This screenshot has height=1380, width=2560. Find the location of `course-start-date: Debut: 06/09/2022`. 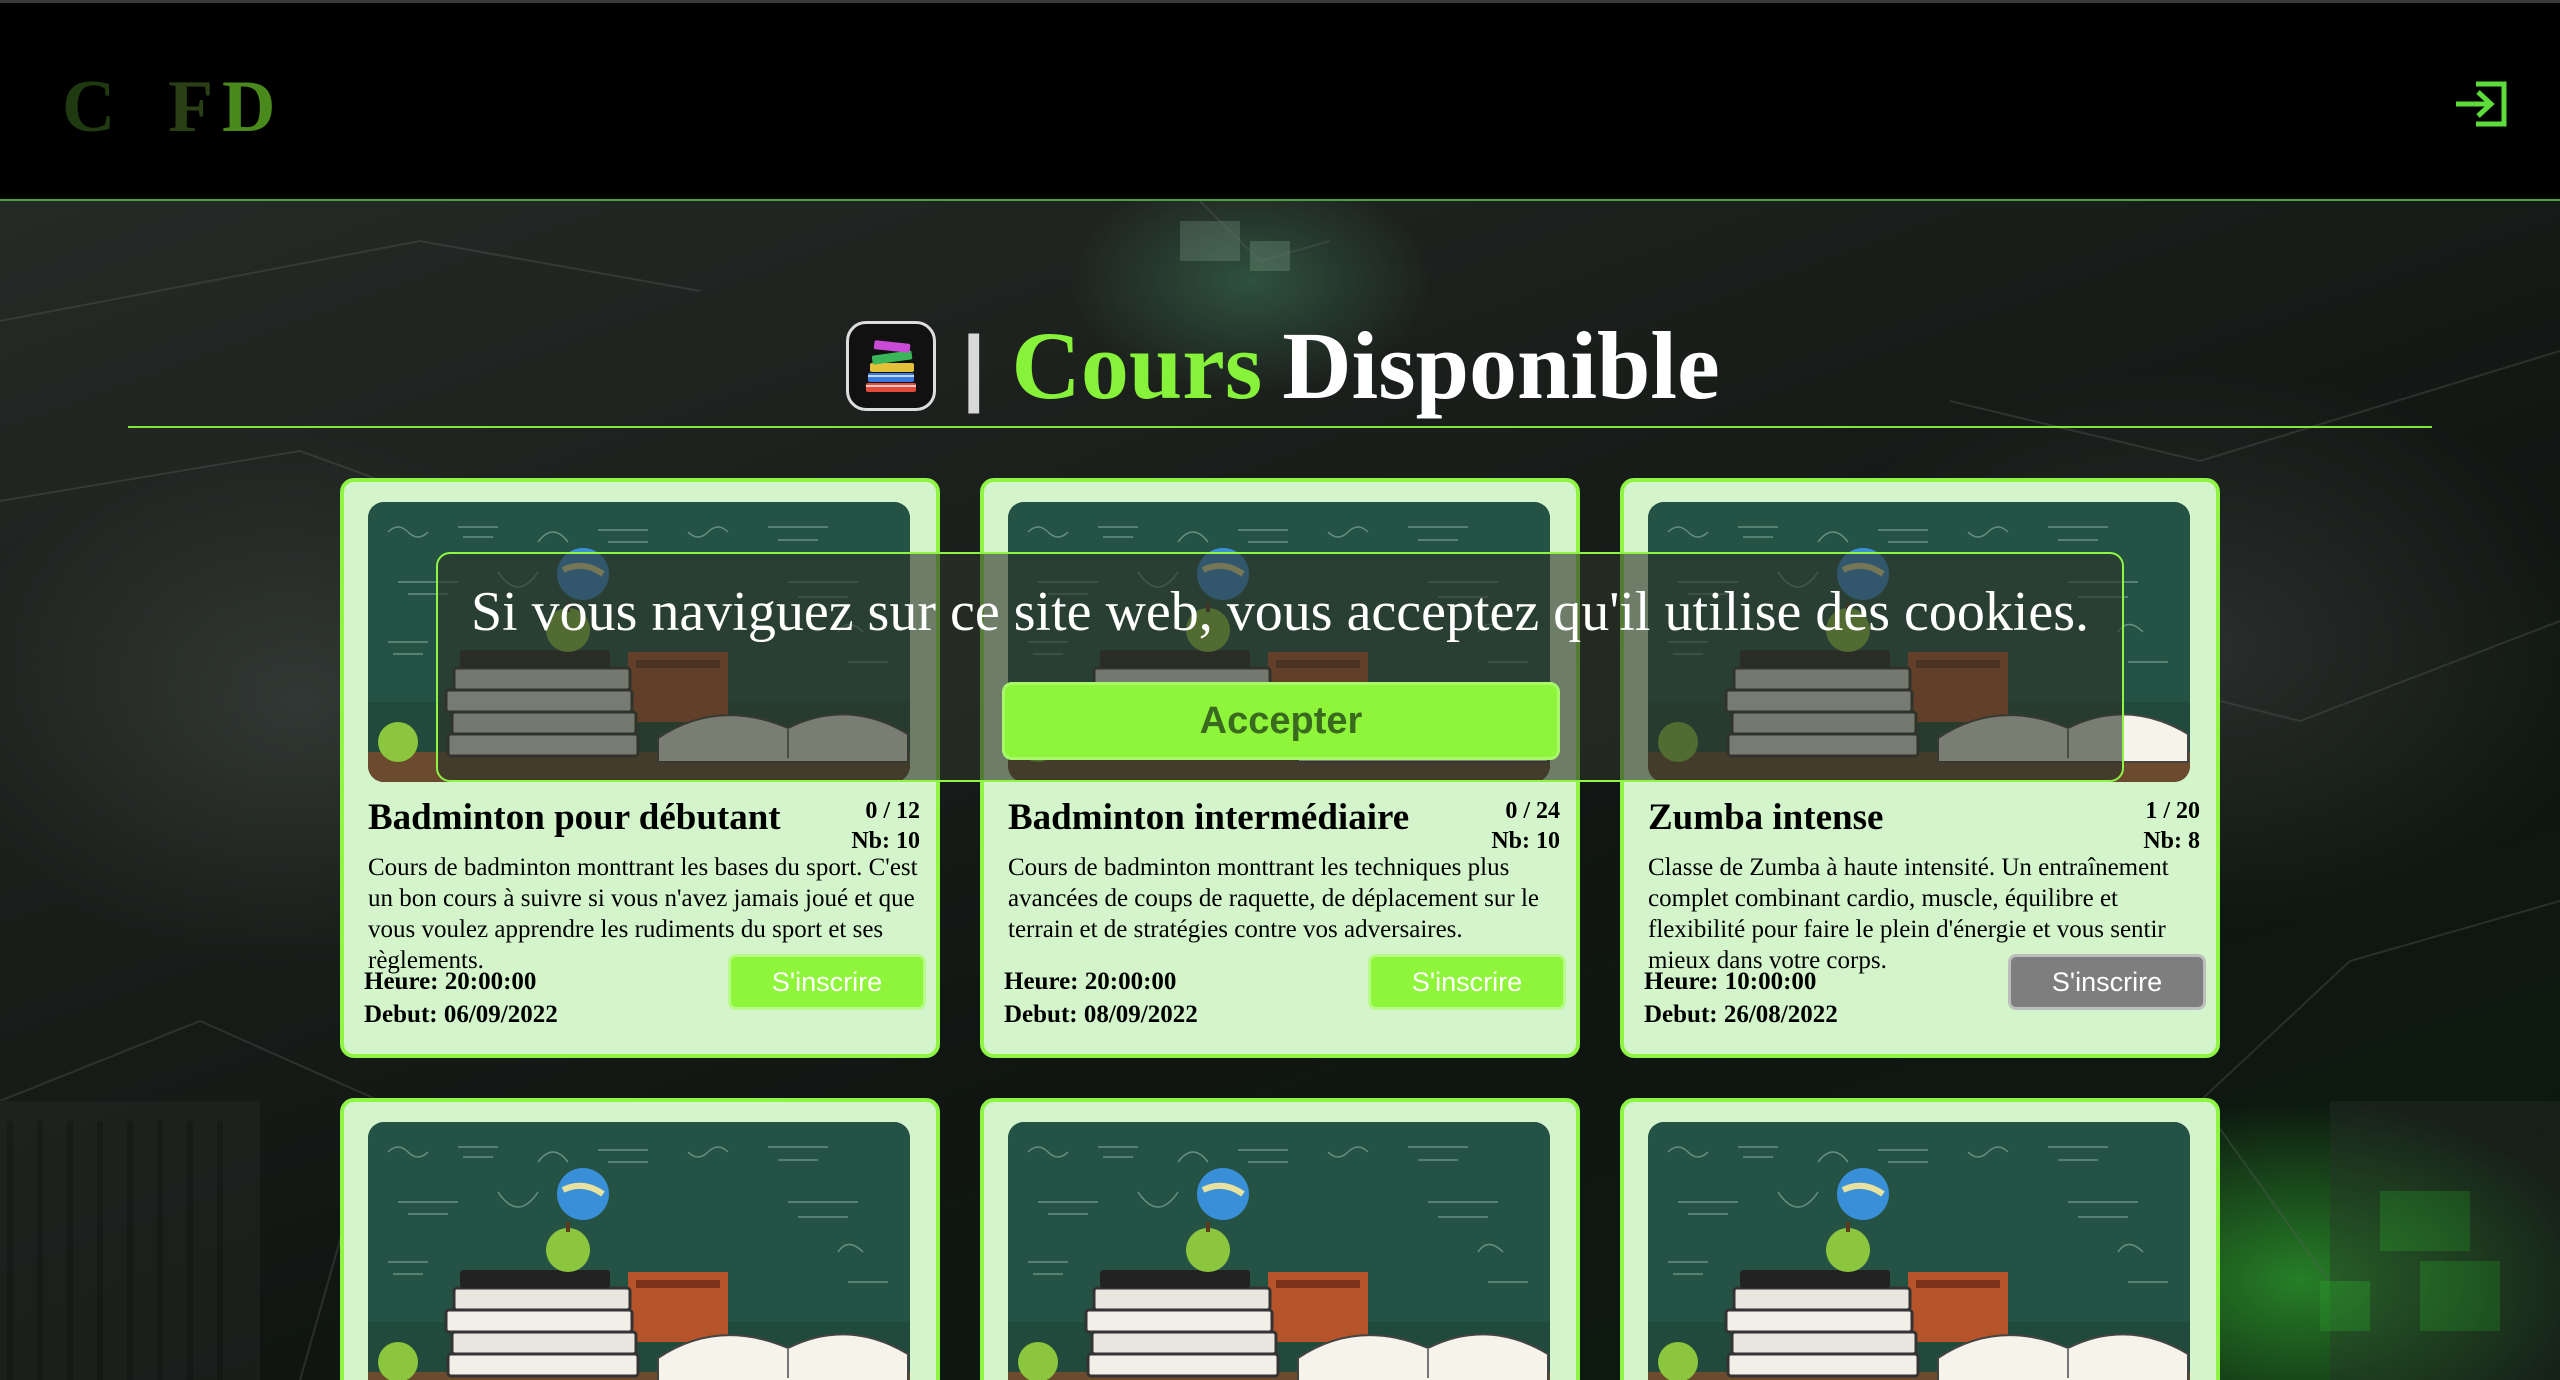

course-start-date: Debut: 06/09/2022 is located at coordinates (461, 1014).